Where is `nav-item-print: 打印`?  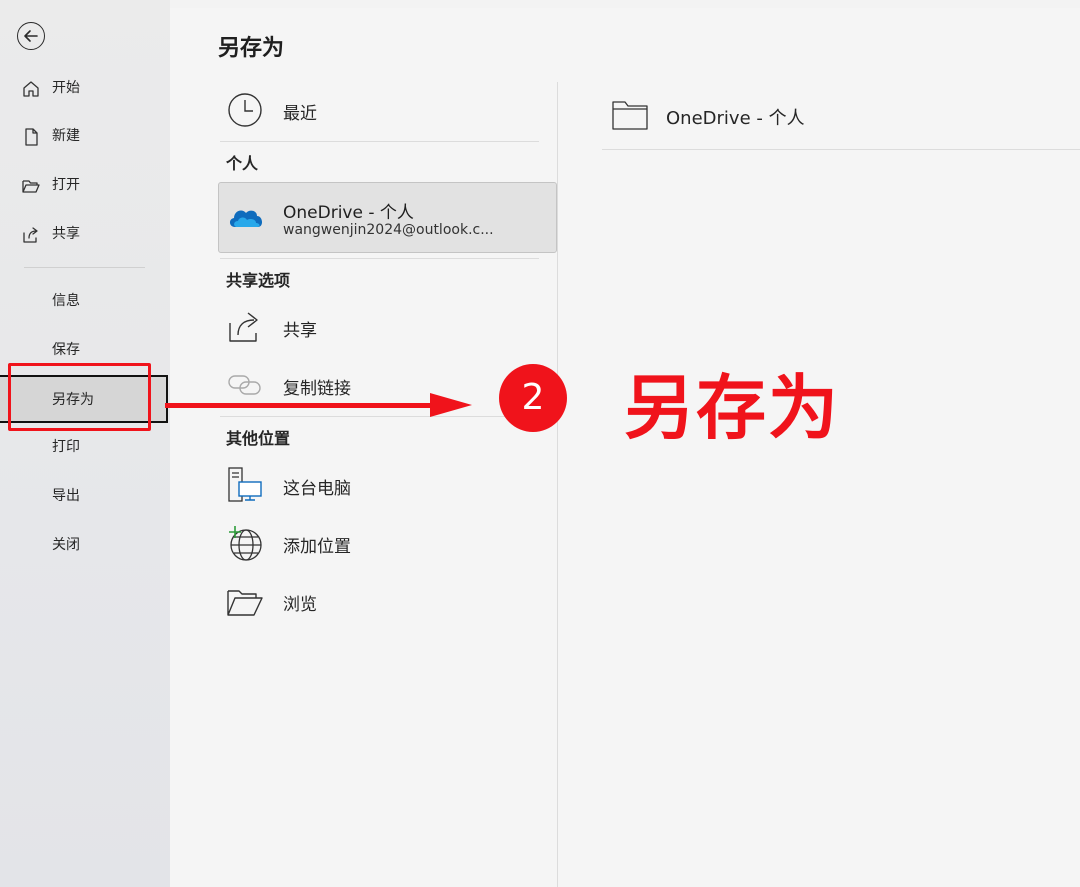 nav-item-print: 打印 is located at coordinates (85, 447).